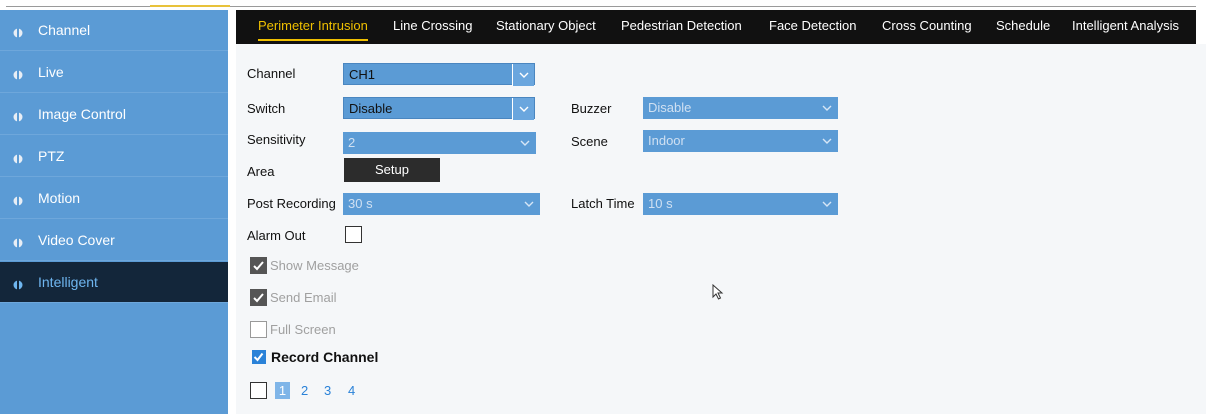 The height and width of the screenshot is (414, 1206). Describe the element at coordinates (314, 265) in the screenshot. I see `show-message-label: Show Message` at that location.